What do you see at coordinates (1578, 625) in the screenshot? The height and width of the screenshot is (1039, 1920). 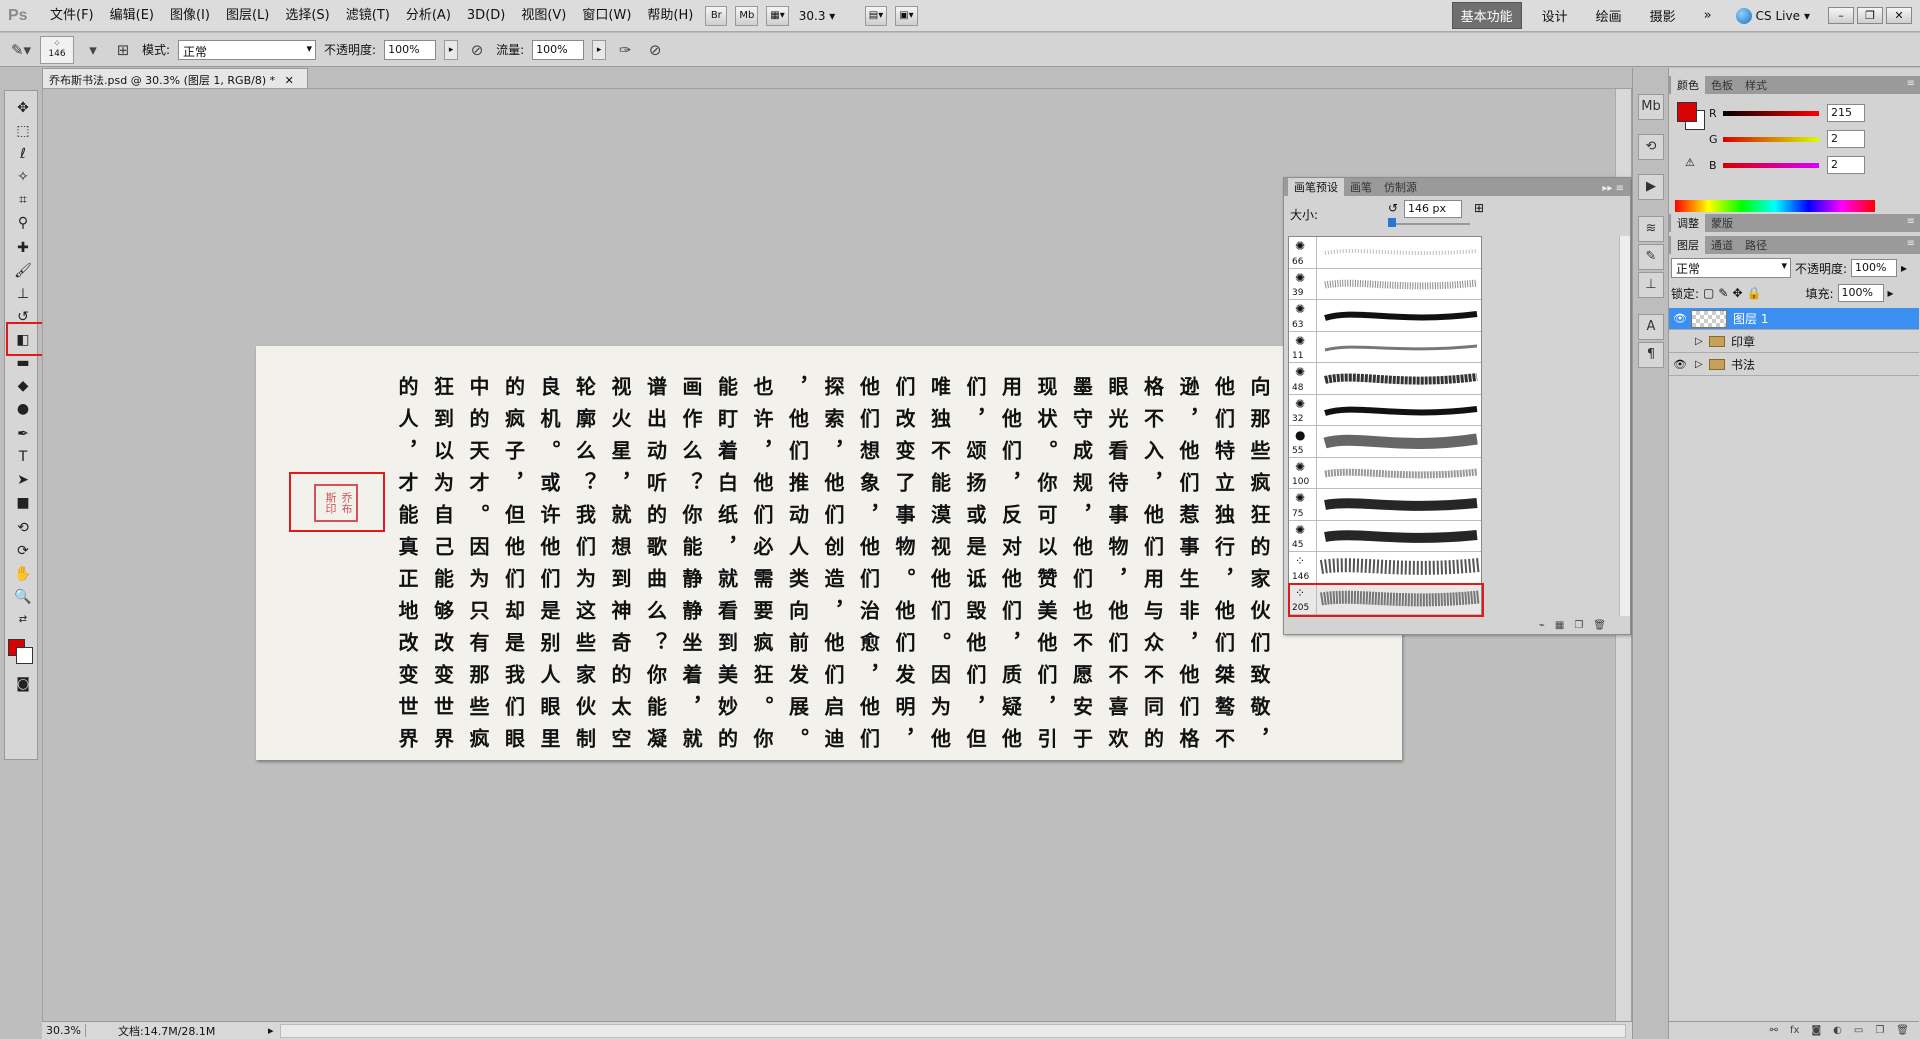 I see `new-preset-icon: ❐` at bounding box center [1578, 625].